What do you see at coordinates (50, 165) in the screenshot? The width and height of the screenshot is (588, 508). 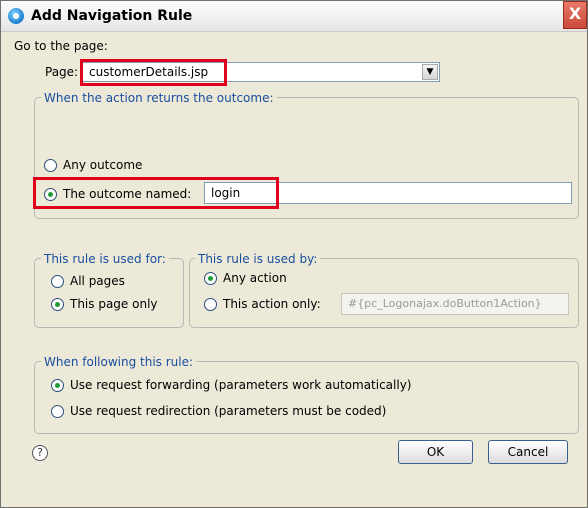 I see `any-outcome-radio` at bounding box center [50, 165].